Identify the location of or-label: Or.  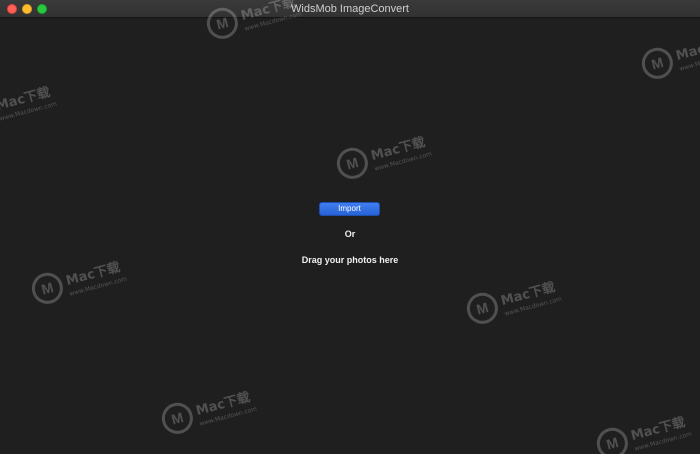
(350, 234).